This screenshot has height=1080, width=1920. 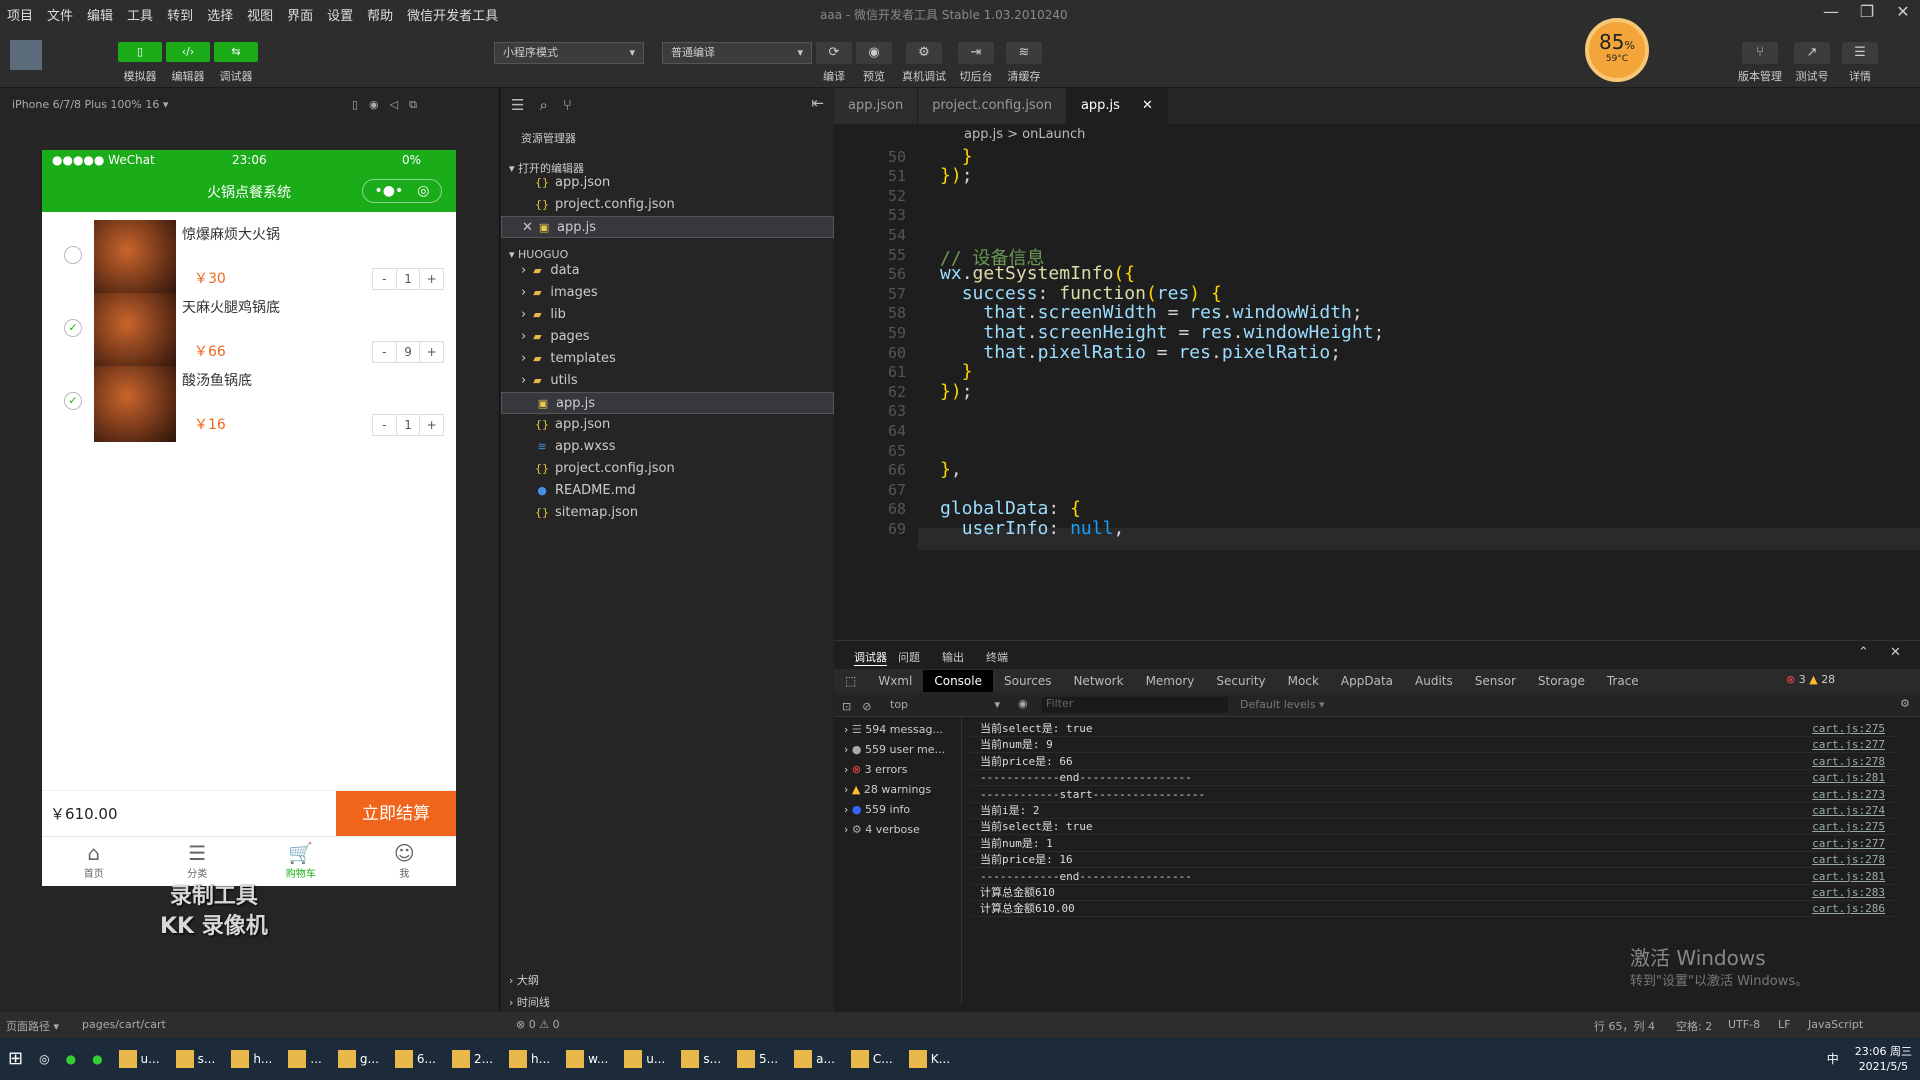 What do you see at coordinates (882, 829) in the screenshot?
I see `console-group: › ⚙ 4 verbose` at bounding box center [882, 829].